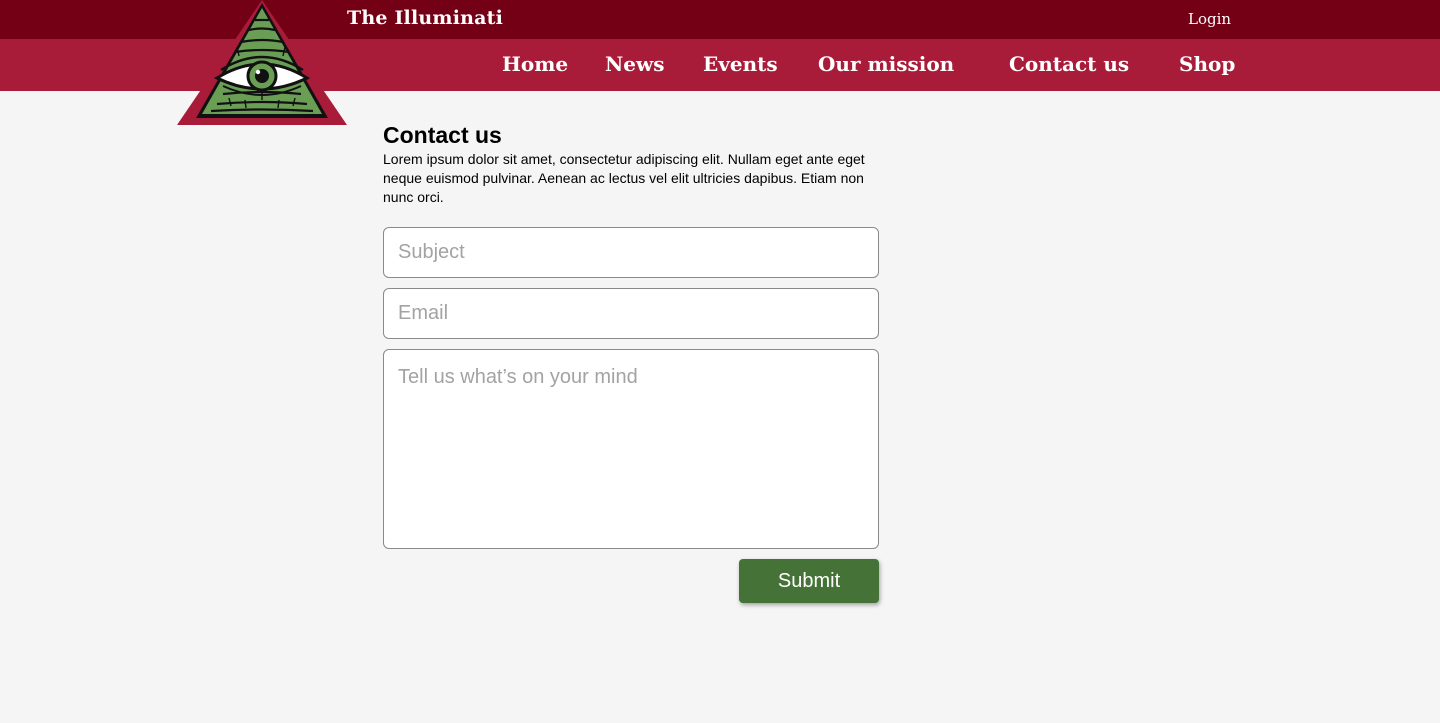  I want to click on eye-of-providence-icon, so click(262, 62).